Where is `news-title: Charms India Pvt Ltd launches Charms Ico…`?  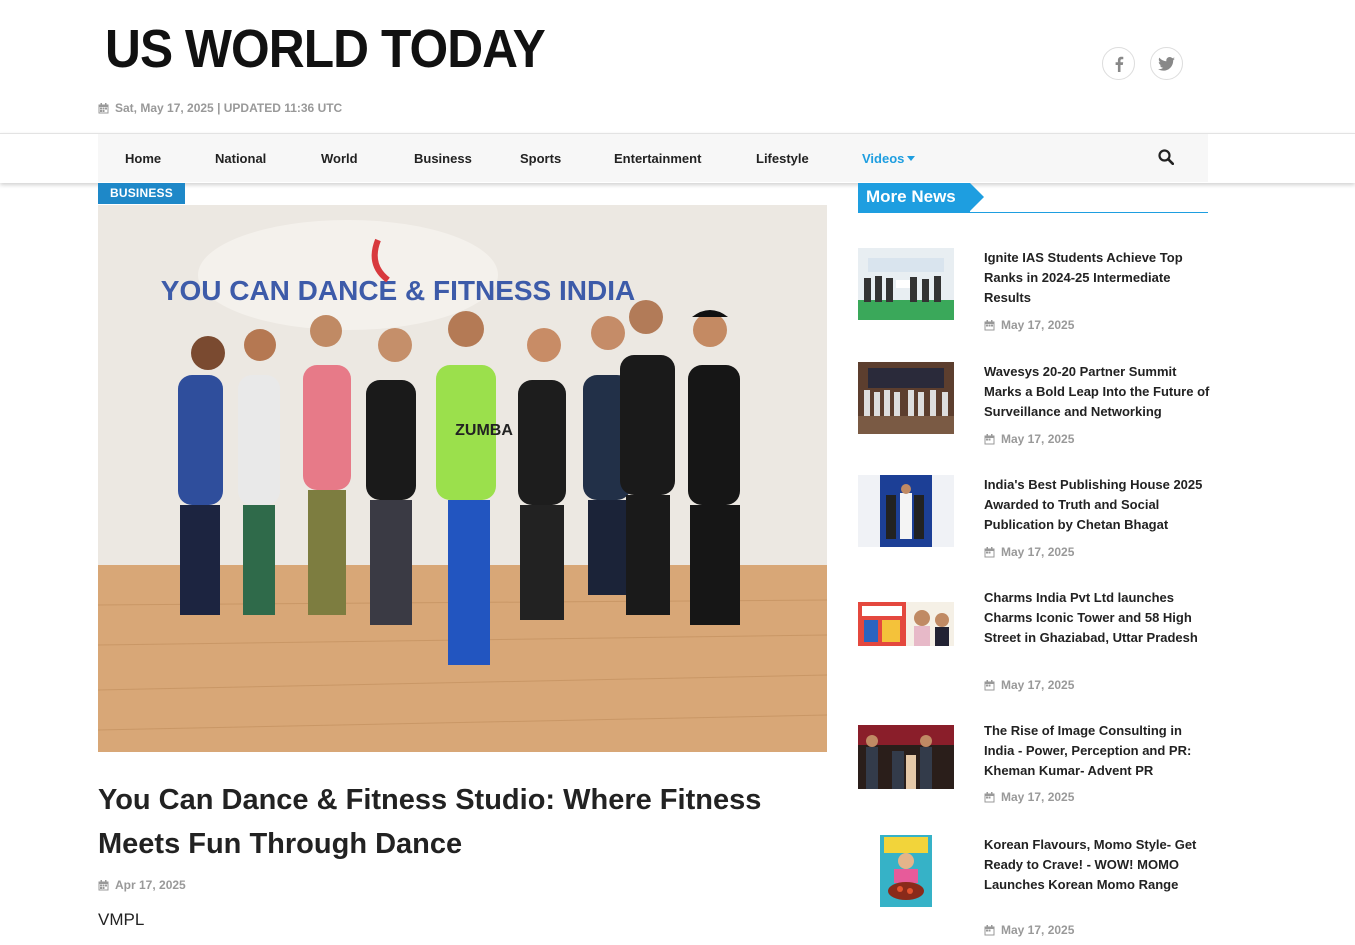 news-title: Charms India Pvt Ltd launches Charms Ico… is located at coordinates (1097, 618).